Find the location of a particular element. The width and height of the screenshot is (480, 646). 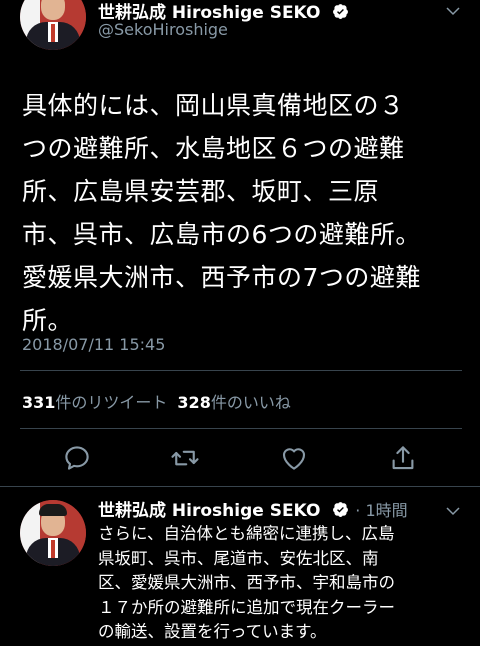

retweet-label: 件のリツイート is located at coordinates (111, 402).